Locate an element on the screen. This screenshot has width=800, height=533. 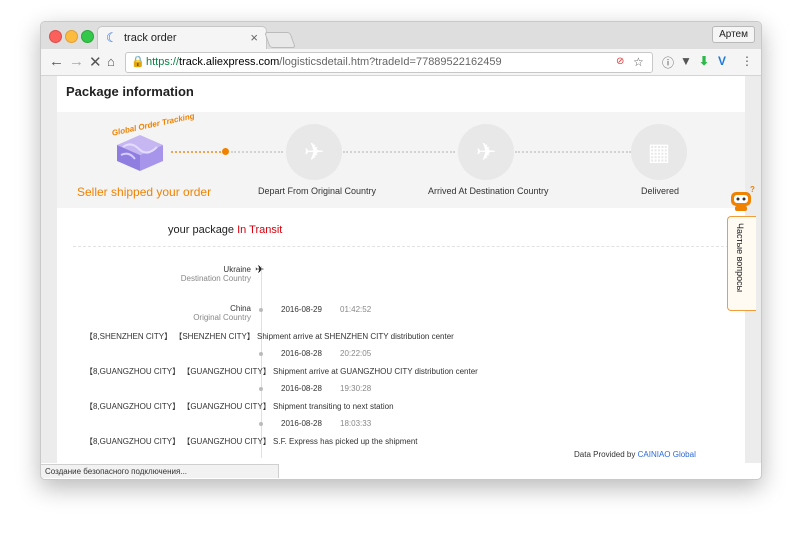
download-arrow-icon: ⬇ is located at coordinates (704, 61).